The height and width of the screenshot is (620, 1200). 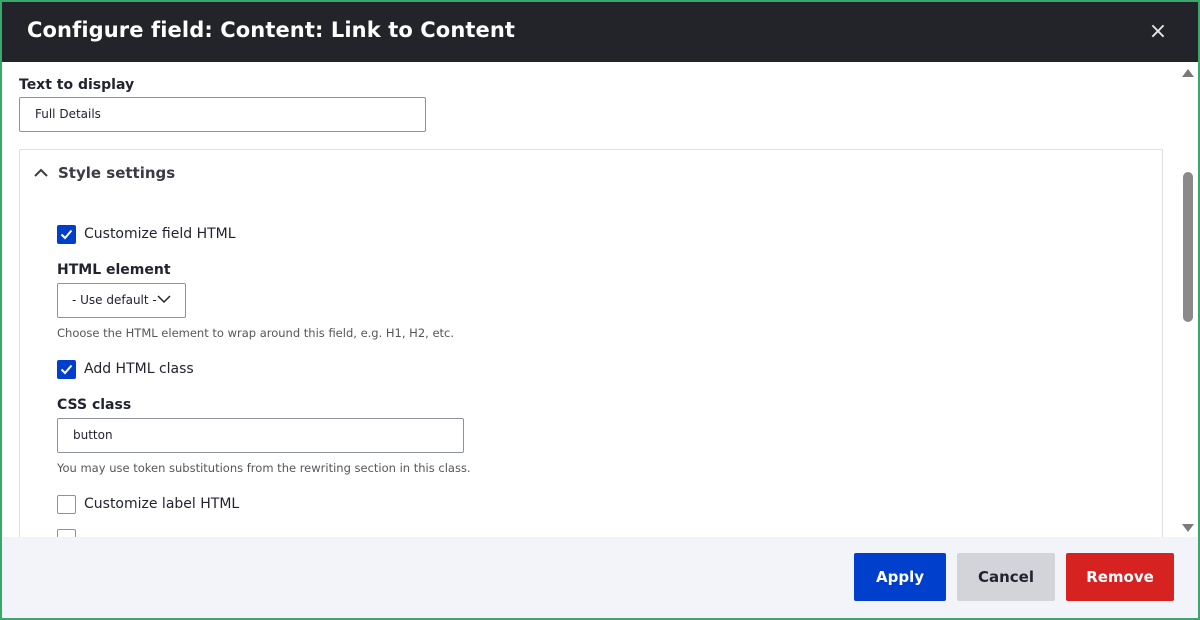 What do you see at coordinates (117, 173) in the screenshot?
I see `style-settings-summary: Style settings` at bounding box center [117, 173].